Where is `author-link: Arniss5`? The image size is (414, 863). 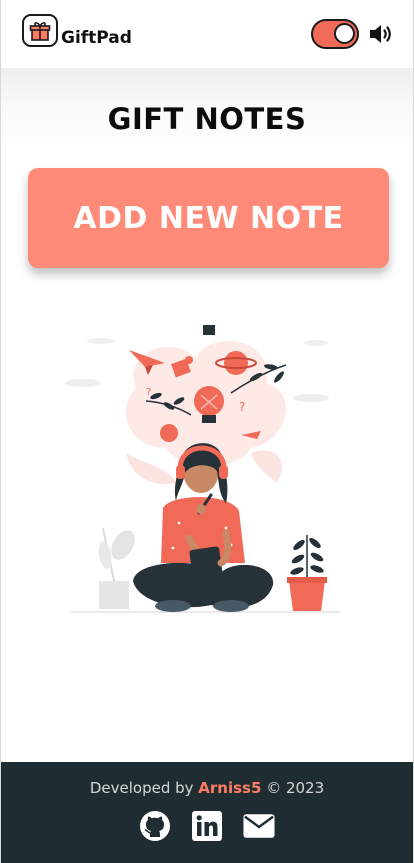
author-link: Arniss5 is located at coordinates (229, 788).